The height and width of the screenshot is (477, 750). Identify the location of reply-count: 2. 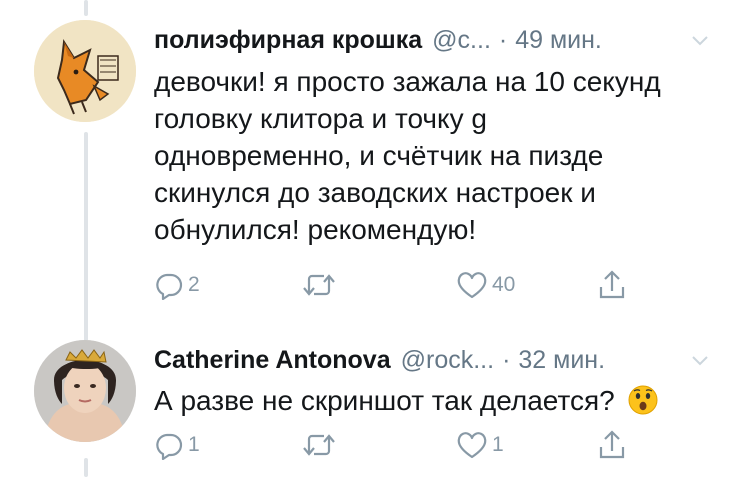
(194, 284).